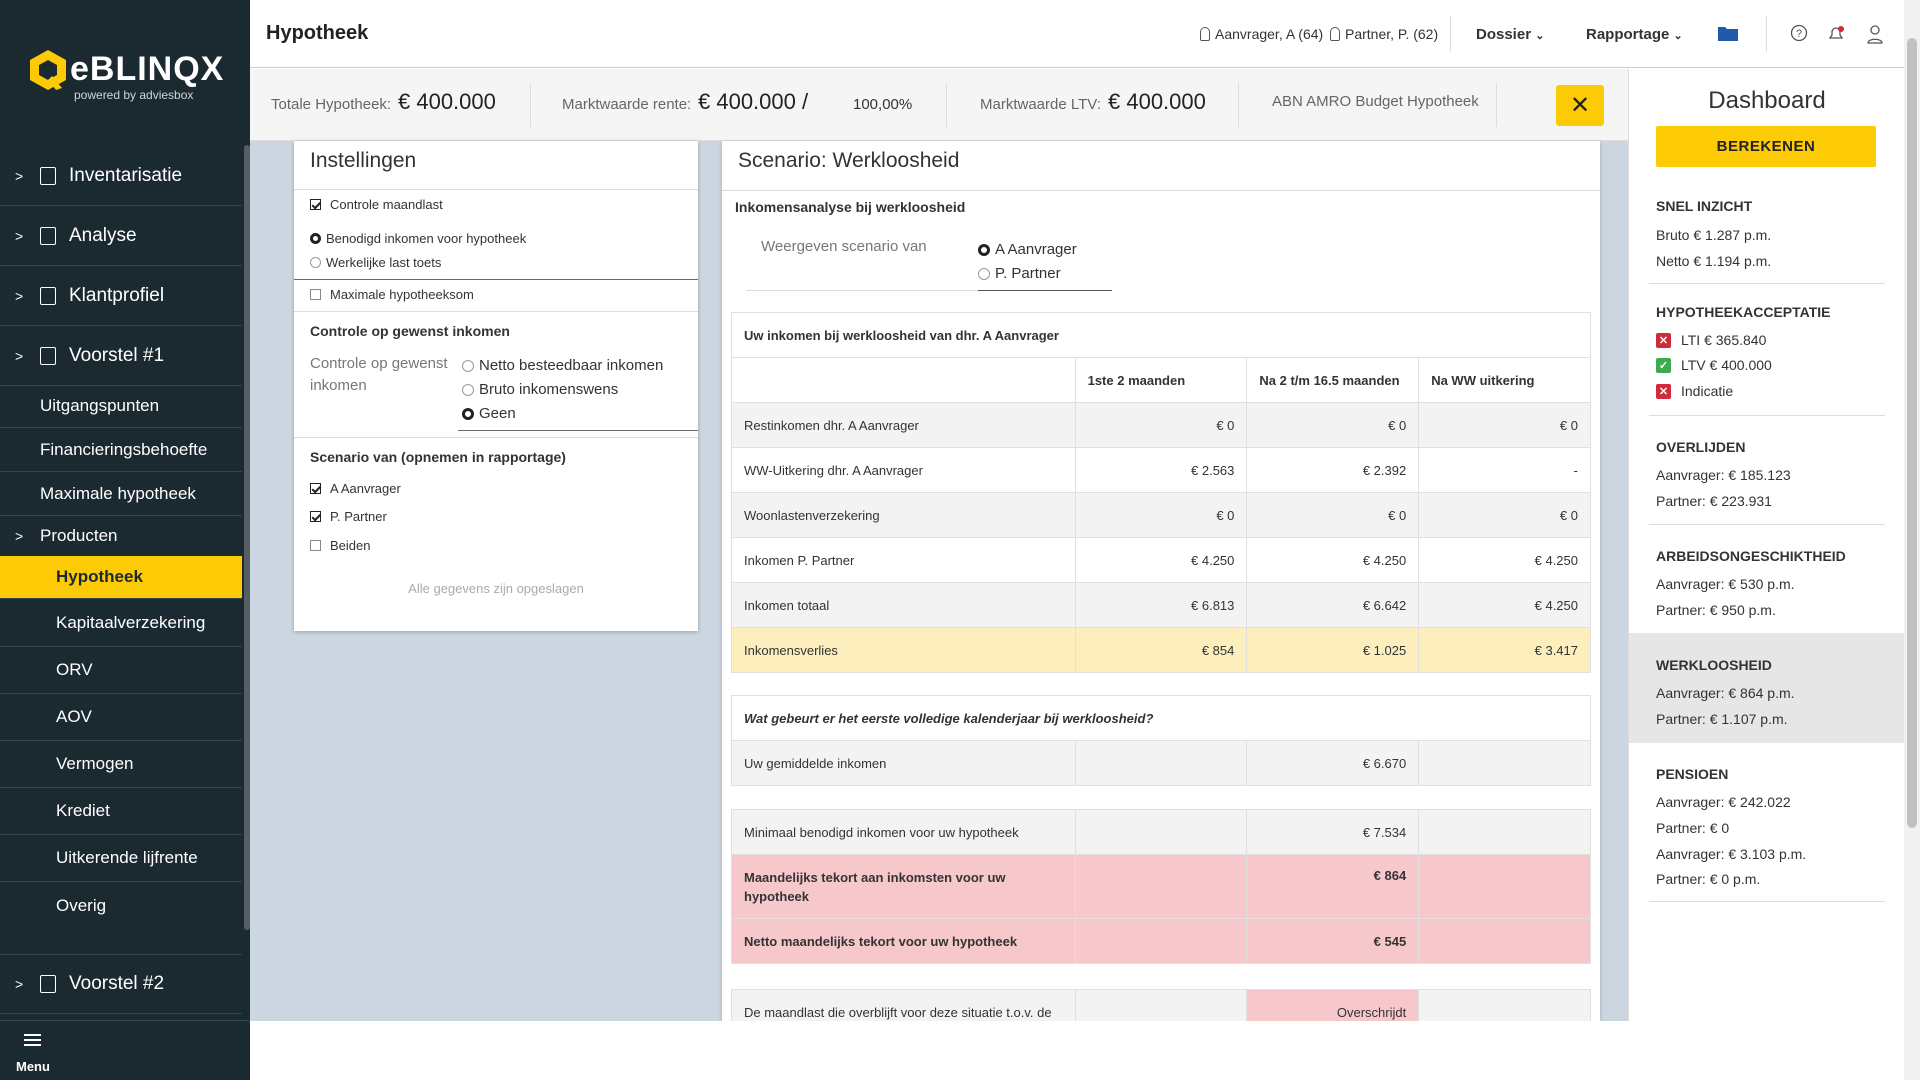  I want to click on logo-icon, so click(48, 70).